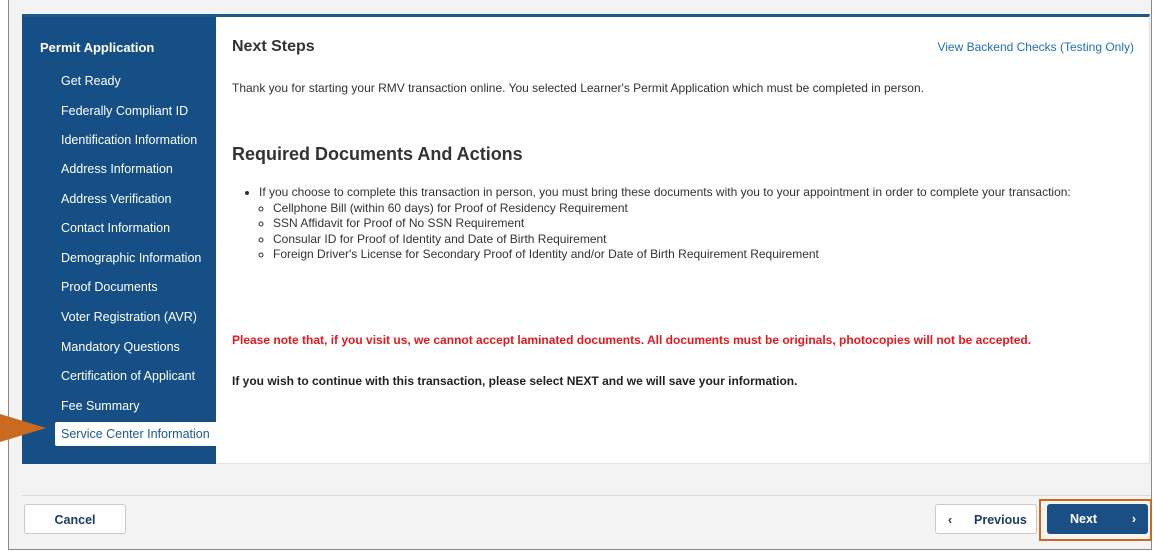 The image size is (1154, 553). What do you see at coordinates (97, 47) in the screenshot?
I see `sidebar-title: Permit Application` at bounding box center [97, 47].